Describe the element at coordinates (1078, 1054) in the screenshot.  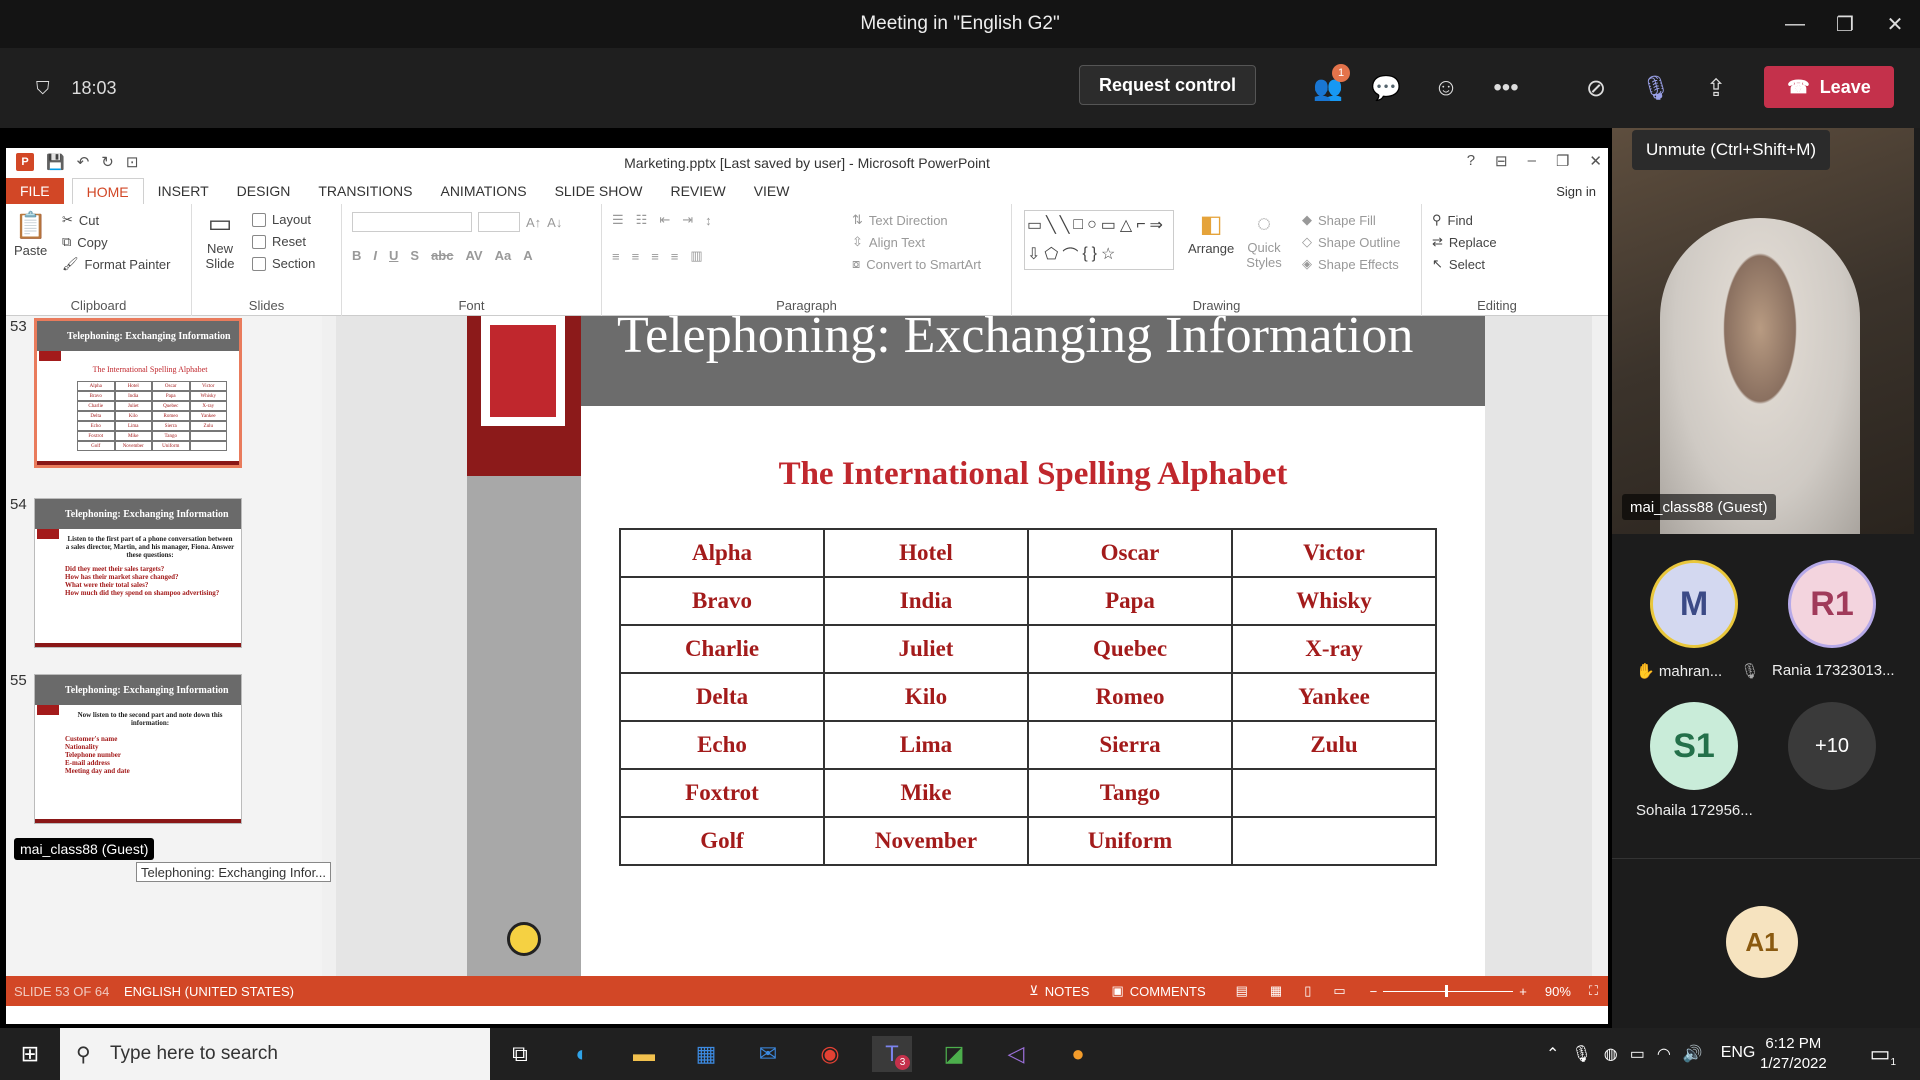
I see `app-orange-icon: ●` at that location.